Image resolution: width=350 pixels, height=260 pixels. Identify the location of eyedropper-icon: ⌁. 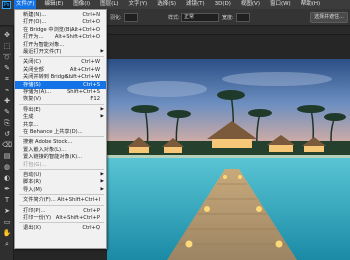
(7, 90).